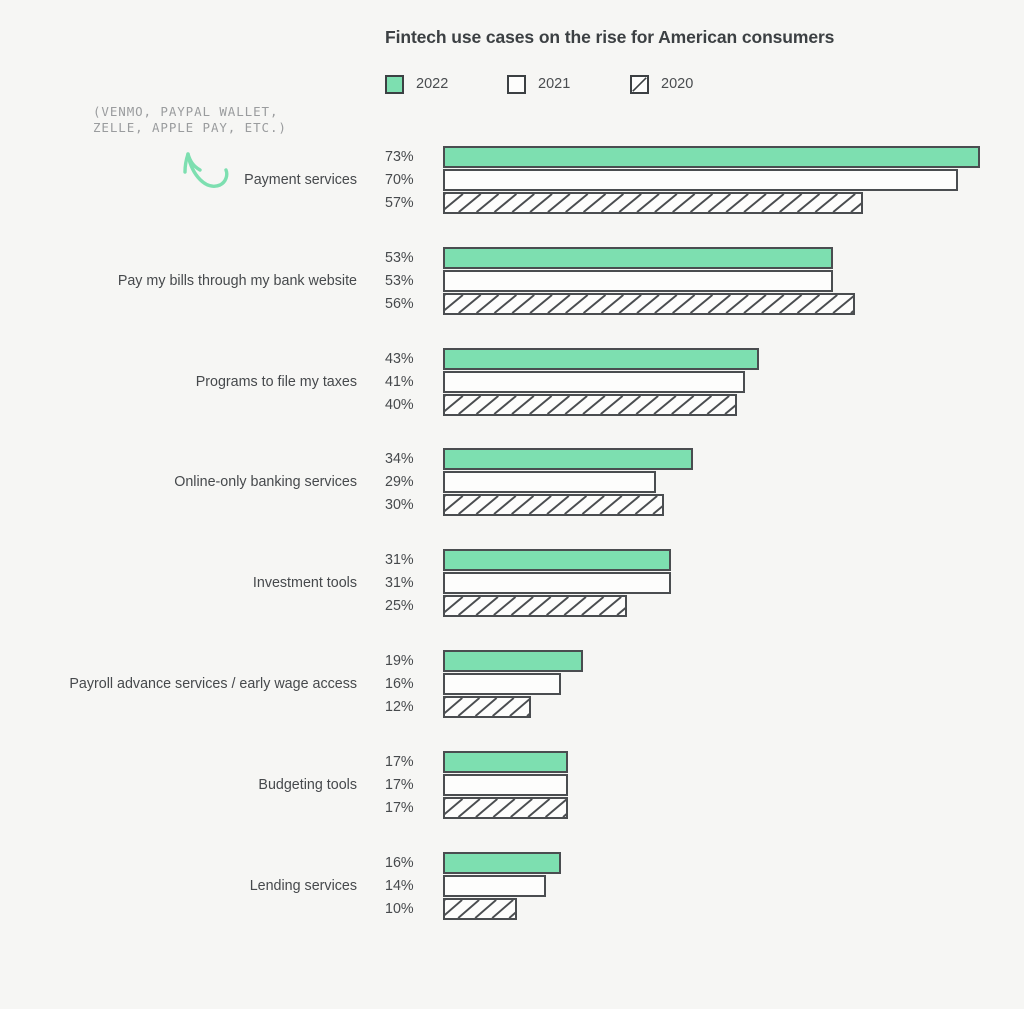 Image resolution: width=1024 pixels, height=1009 pixels. What do you see at coordinates (399, 606) in the screenshot?
I see `bar-value-label: 25%` at bounding box center [399, 606].